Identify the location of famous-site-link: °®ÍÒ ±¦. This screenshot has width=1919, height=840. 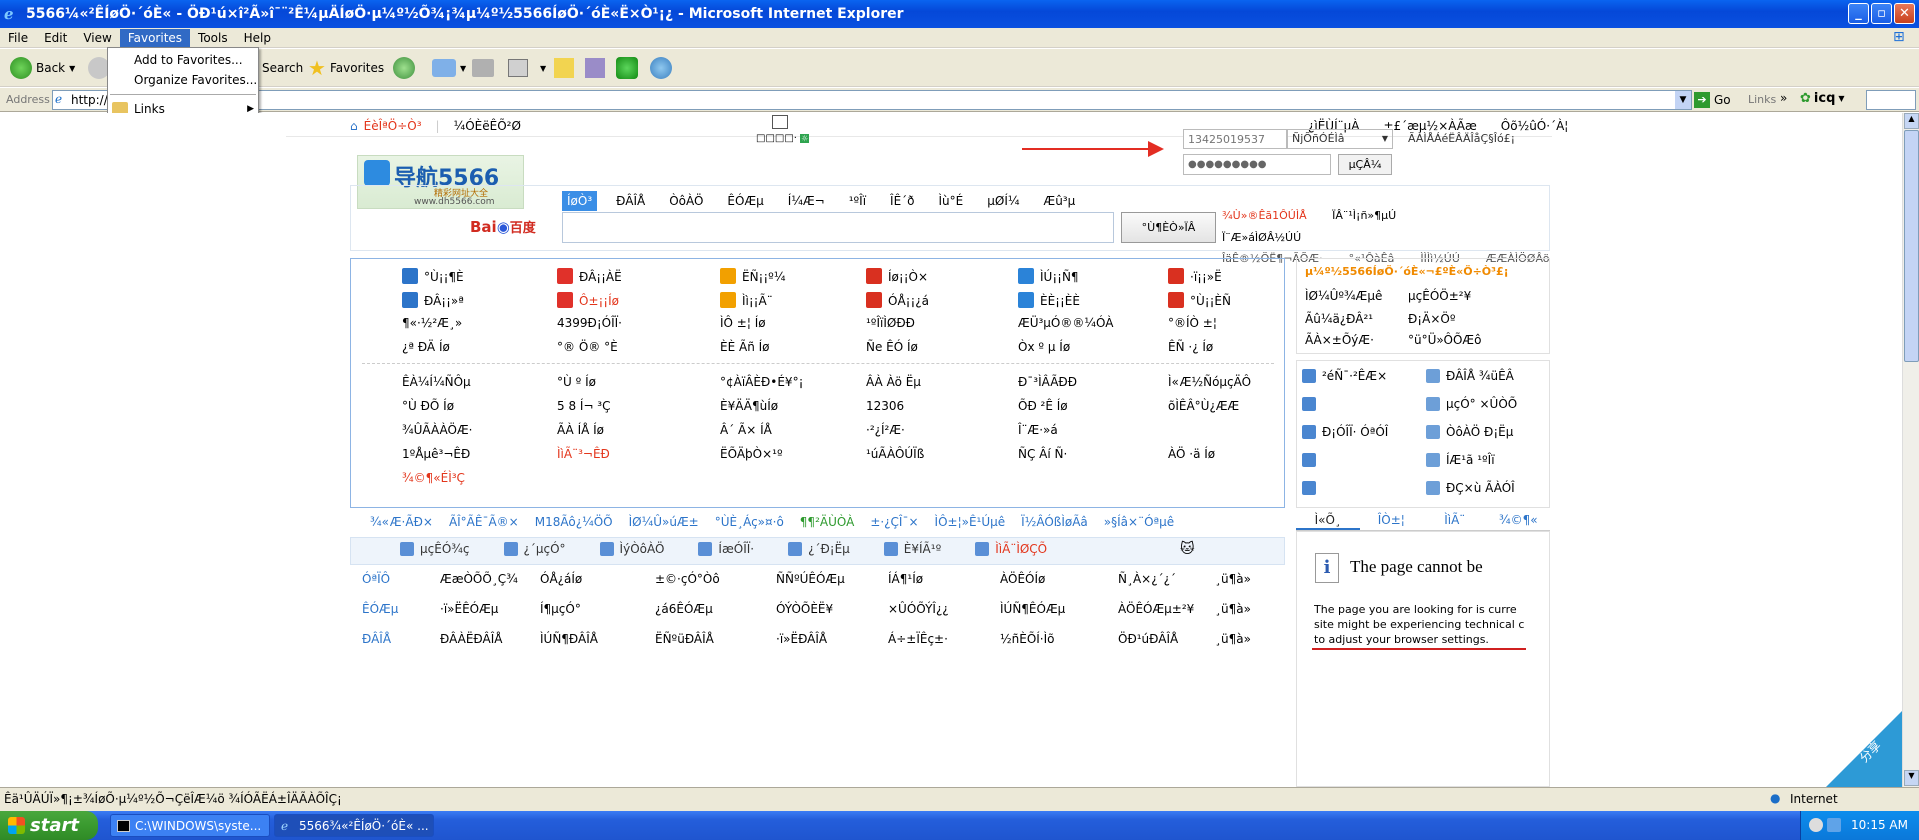
(1243, 323).